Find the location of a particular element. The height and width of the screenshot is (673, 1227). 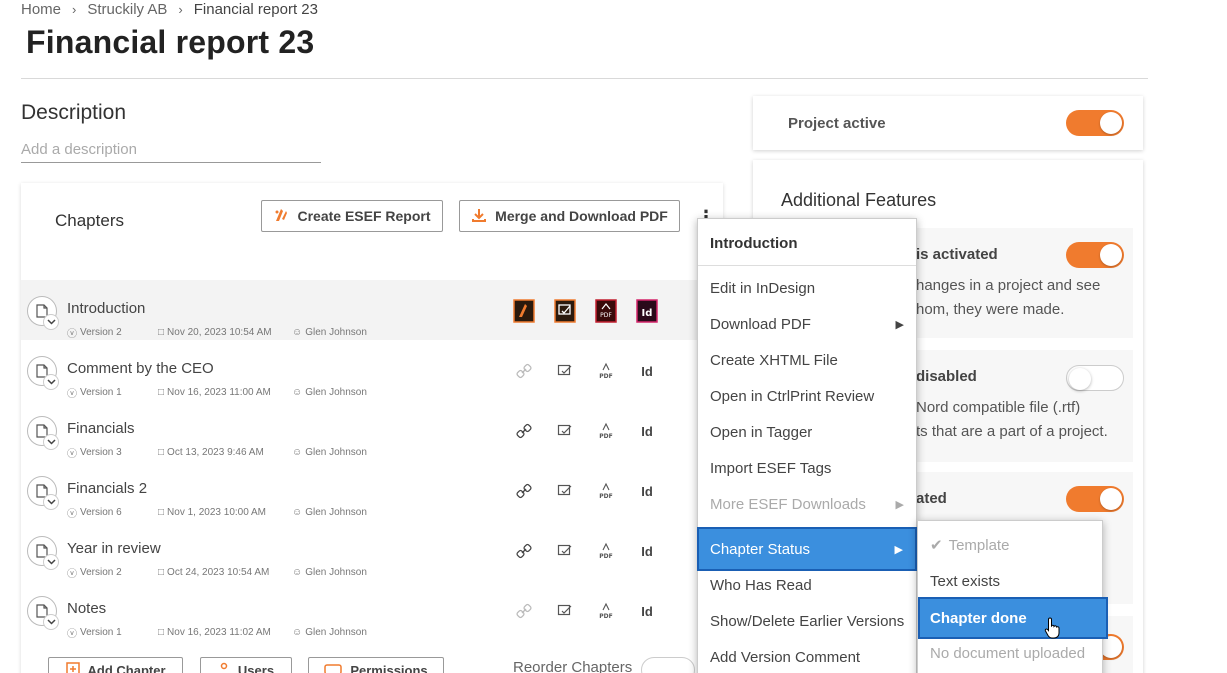

create-esef-report-button: Create ESEF Report is located at coordinates (352, 216).